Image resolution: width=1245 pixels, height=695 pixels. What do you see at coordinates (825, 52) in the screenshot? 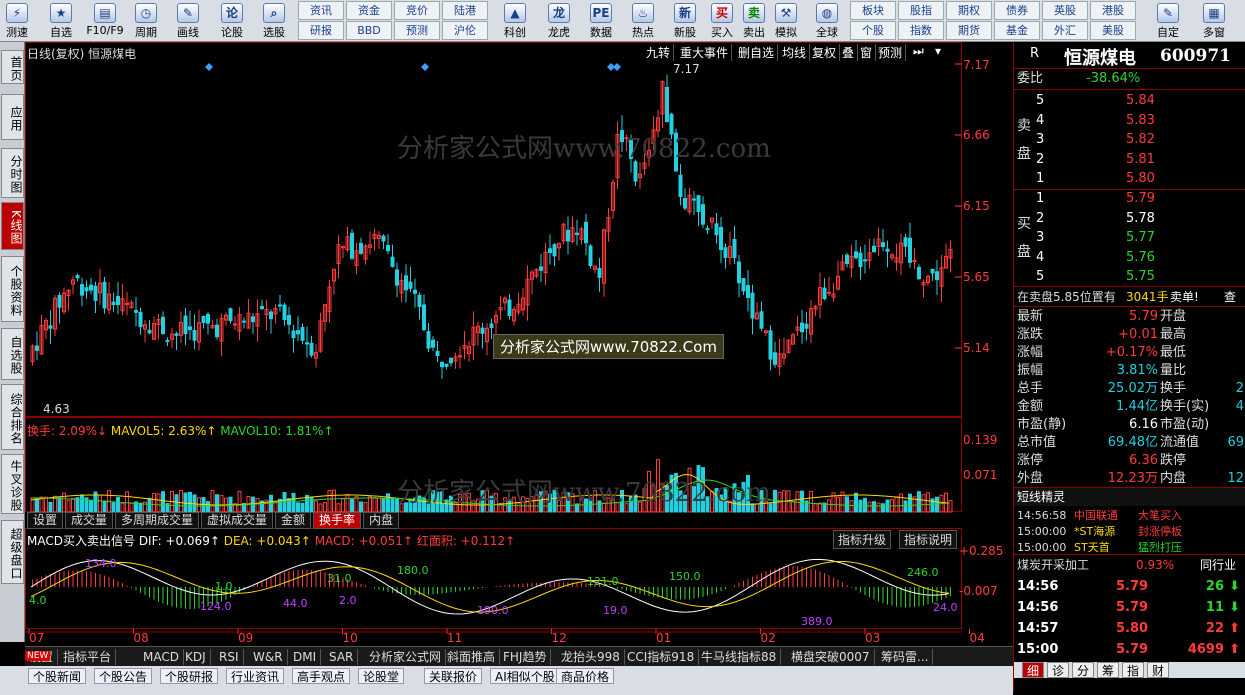
I see `menu-adjust: 复权` at bounding box center [825, 52].